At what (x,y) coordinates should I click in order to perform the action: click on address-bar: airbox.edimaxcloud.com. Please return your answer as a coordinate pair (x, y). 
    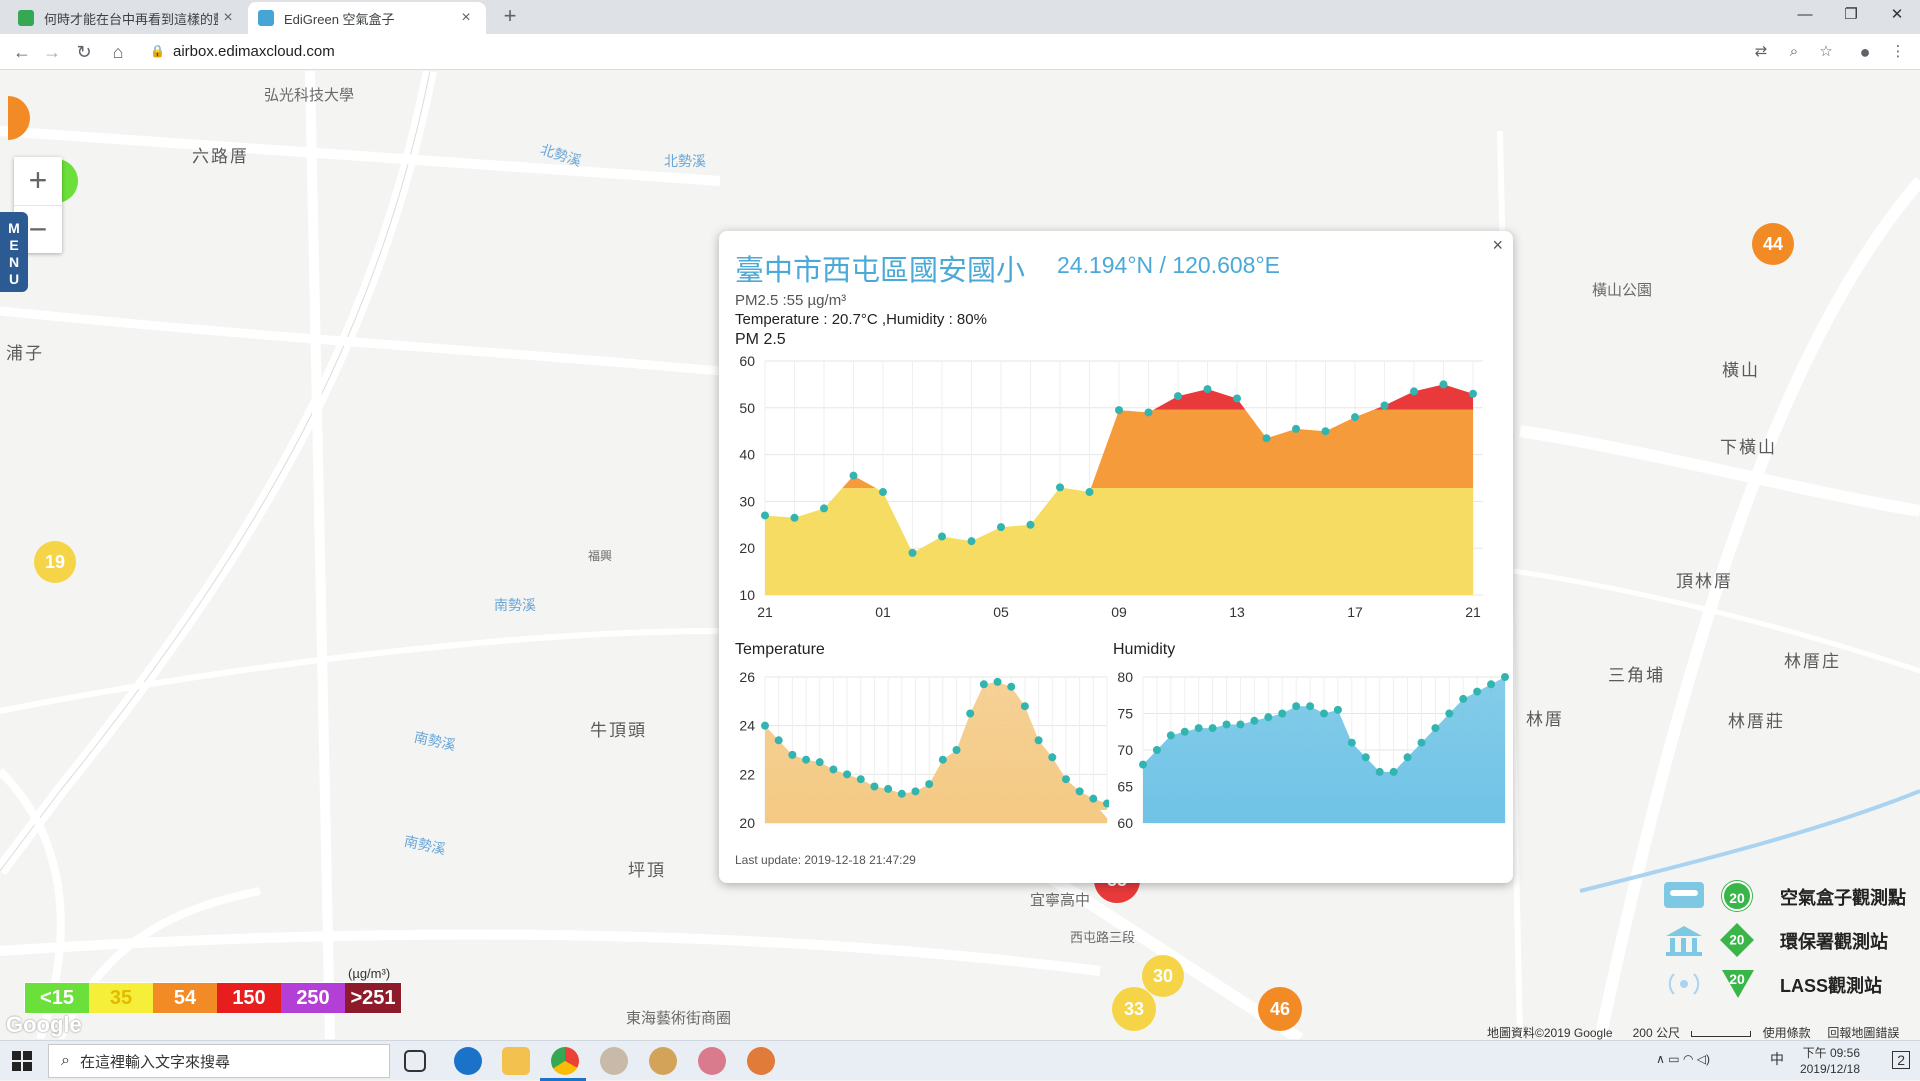
    Looking at the image, I should click on (254, 51).